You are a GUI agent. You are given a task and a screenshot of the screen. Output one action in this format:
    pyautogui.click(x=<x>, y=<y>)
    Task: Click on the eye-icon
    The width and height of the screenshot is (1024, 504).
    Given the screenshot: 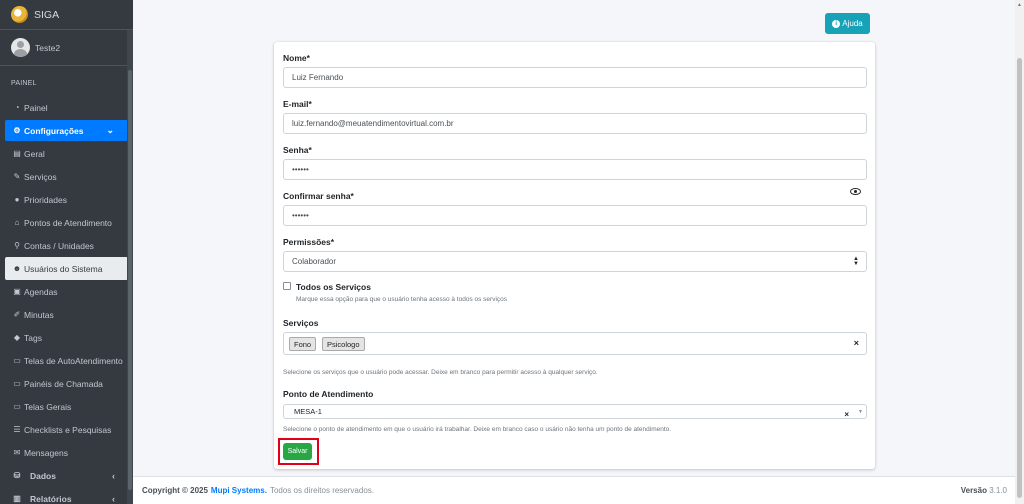 What is the action you would take?
    pyautogui.click(x=855, y=191)
    